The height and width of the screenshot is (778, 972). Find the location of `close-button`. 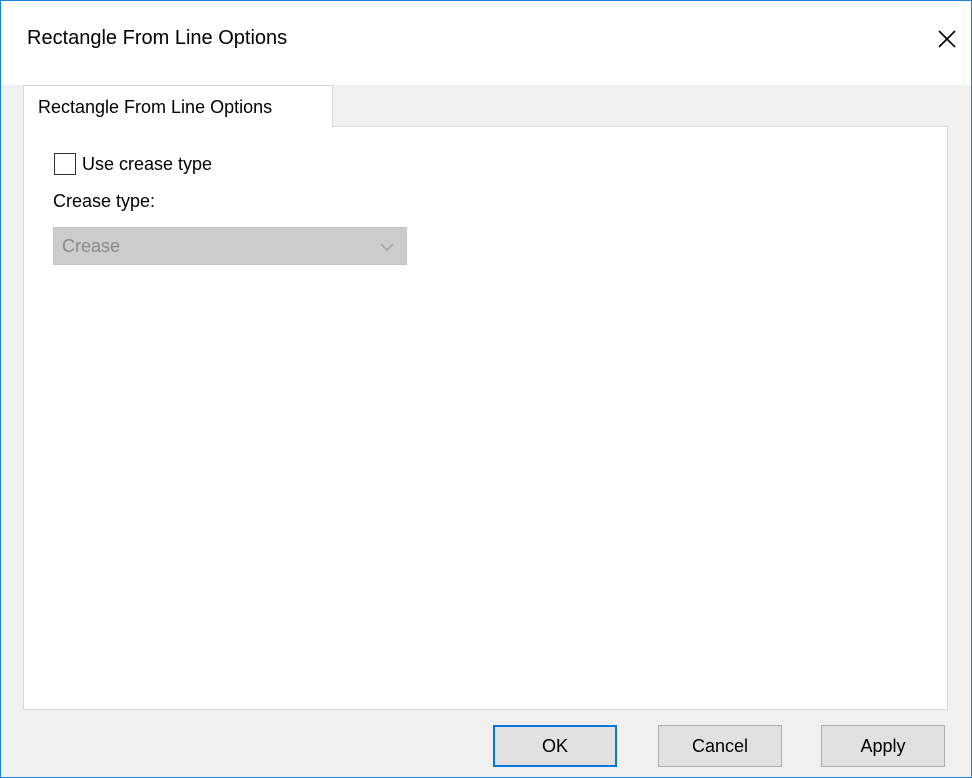

close-button is located at coordinates (947, 39).